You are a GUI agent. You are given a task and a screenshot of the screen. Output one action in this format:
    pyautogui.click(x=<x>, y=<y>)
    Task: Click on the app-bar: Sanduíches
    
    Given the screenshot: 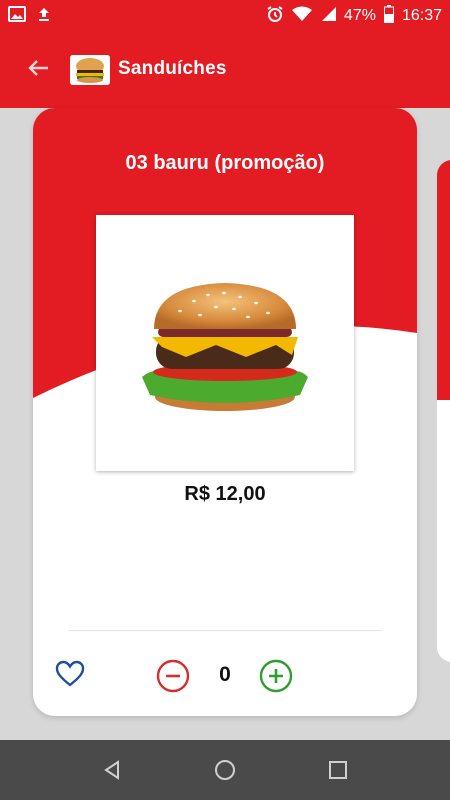 What is the action you would take?
    pyautogui.click(x=225, y=70)
    